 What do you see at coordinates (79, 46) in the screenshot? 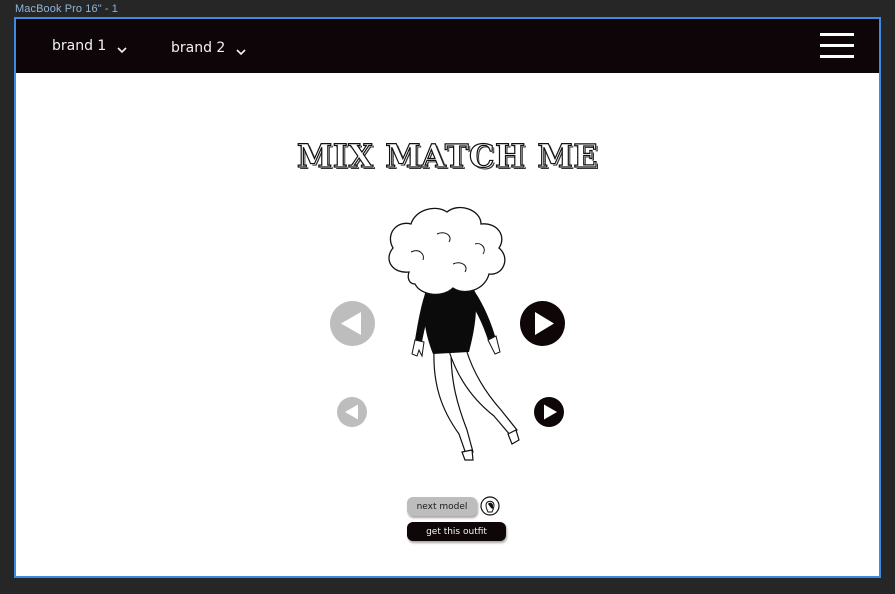
I see `brand-1-label: brand 1` at bounding box center [79, 46].